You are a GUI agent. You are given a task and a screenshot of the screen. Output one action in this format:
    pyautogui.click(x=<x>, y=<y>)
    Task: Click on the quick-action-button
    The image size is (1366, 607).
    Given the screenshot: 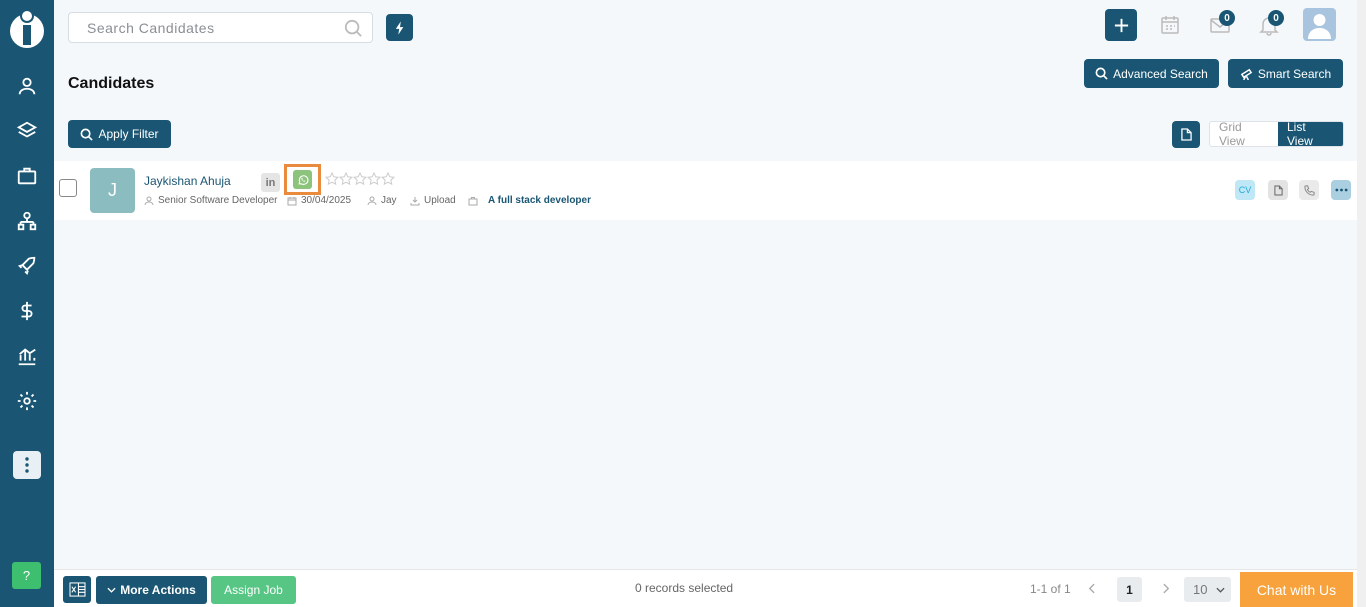 What is the action you would take?
    pyautogui.click(x=399, y=27)
    